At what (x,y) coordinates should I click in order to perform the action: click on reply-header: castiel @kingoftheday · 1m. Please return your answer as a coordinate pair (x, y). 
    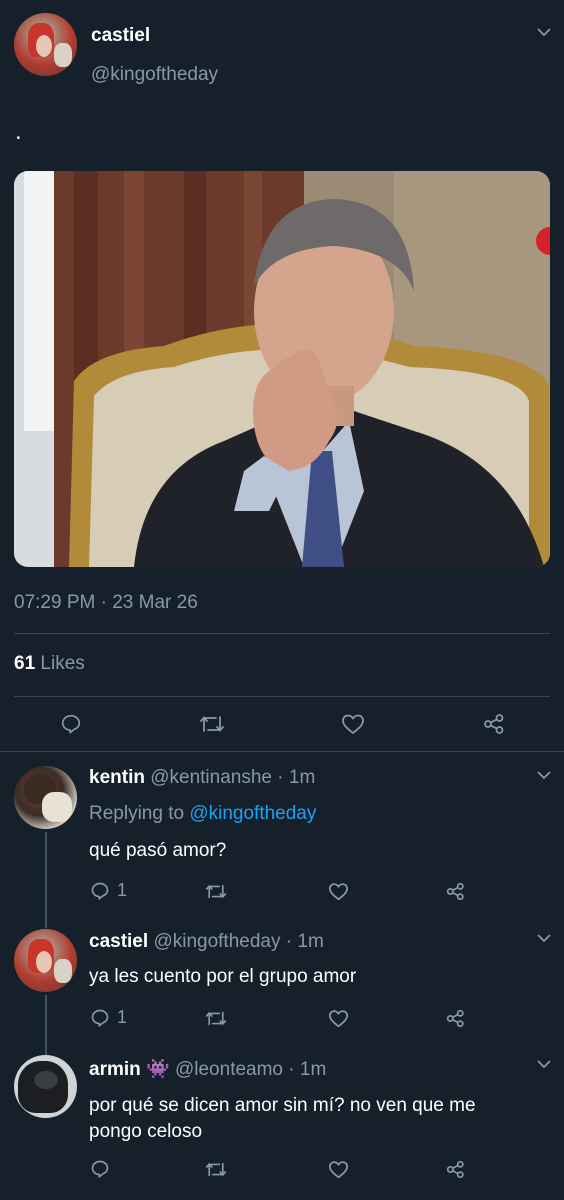
    Looking at the image, I should click on (206, 942).